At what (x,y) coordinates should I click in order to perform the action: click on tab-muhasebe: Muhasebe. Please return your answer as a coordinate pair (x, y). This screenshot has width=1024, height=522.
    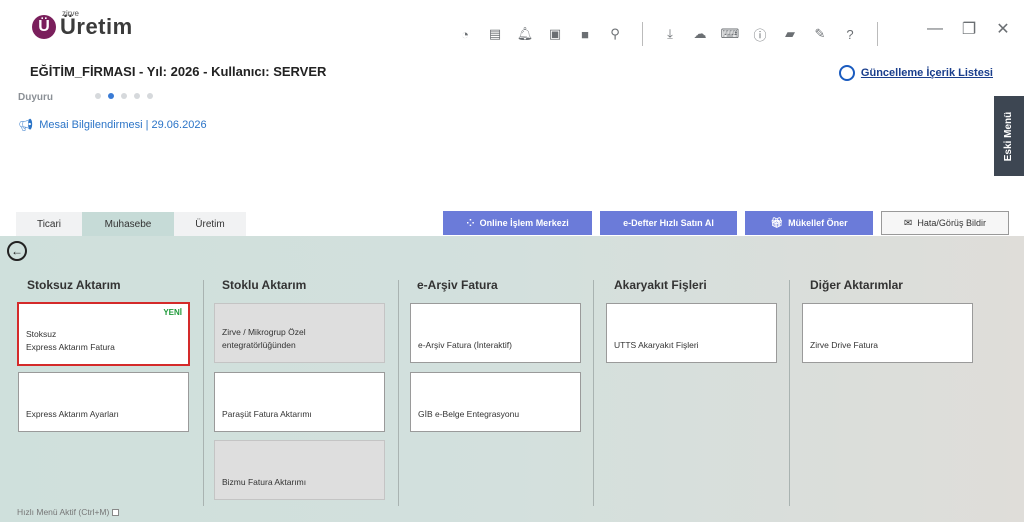
    Looking at the image, I should click on (128, 224).